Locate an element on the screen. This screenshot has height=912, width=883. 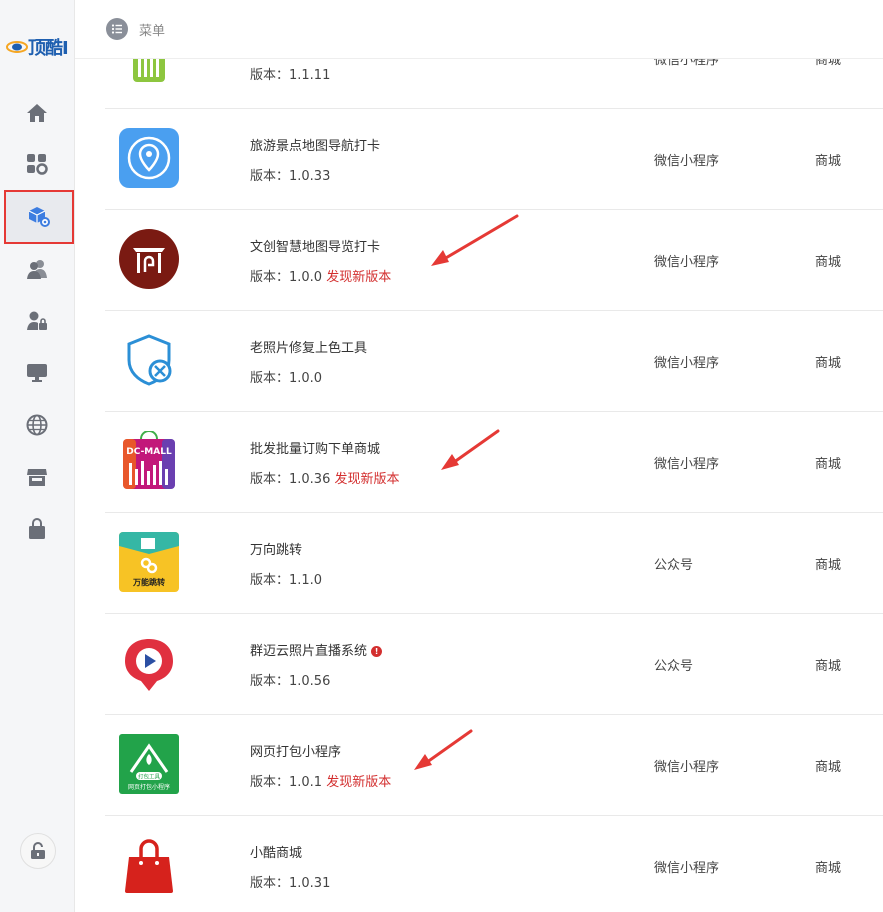
users-icon is located at coordinates (37, 269).